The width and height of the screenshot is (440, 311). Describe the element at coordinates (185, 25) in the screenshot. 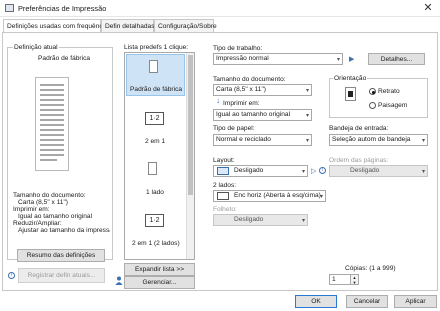

I see `tab-configuration: Configuração/Sobre` at that location.